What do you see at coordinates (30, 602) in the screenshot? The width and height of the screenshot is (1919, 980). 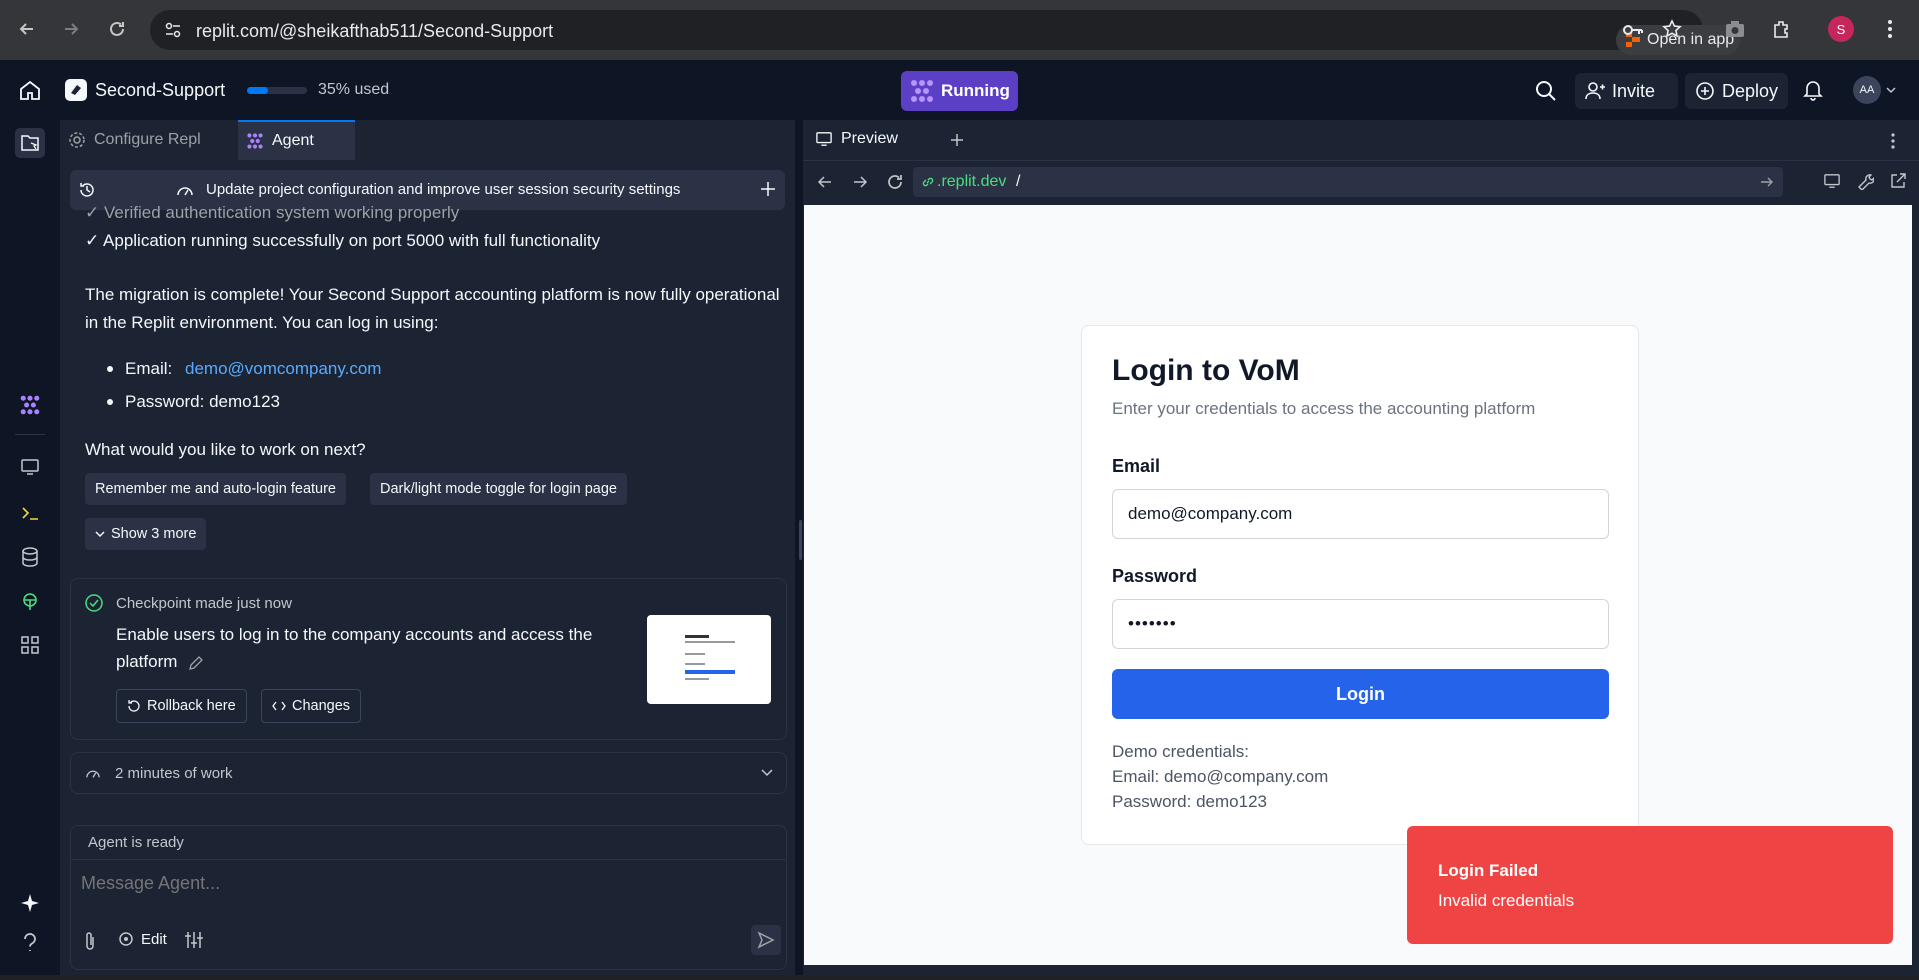 I see `deployments-icon` at bounding box center [30, 602].